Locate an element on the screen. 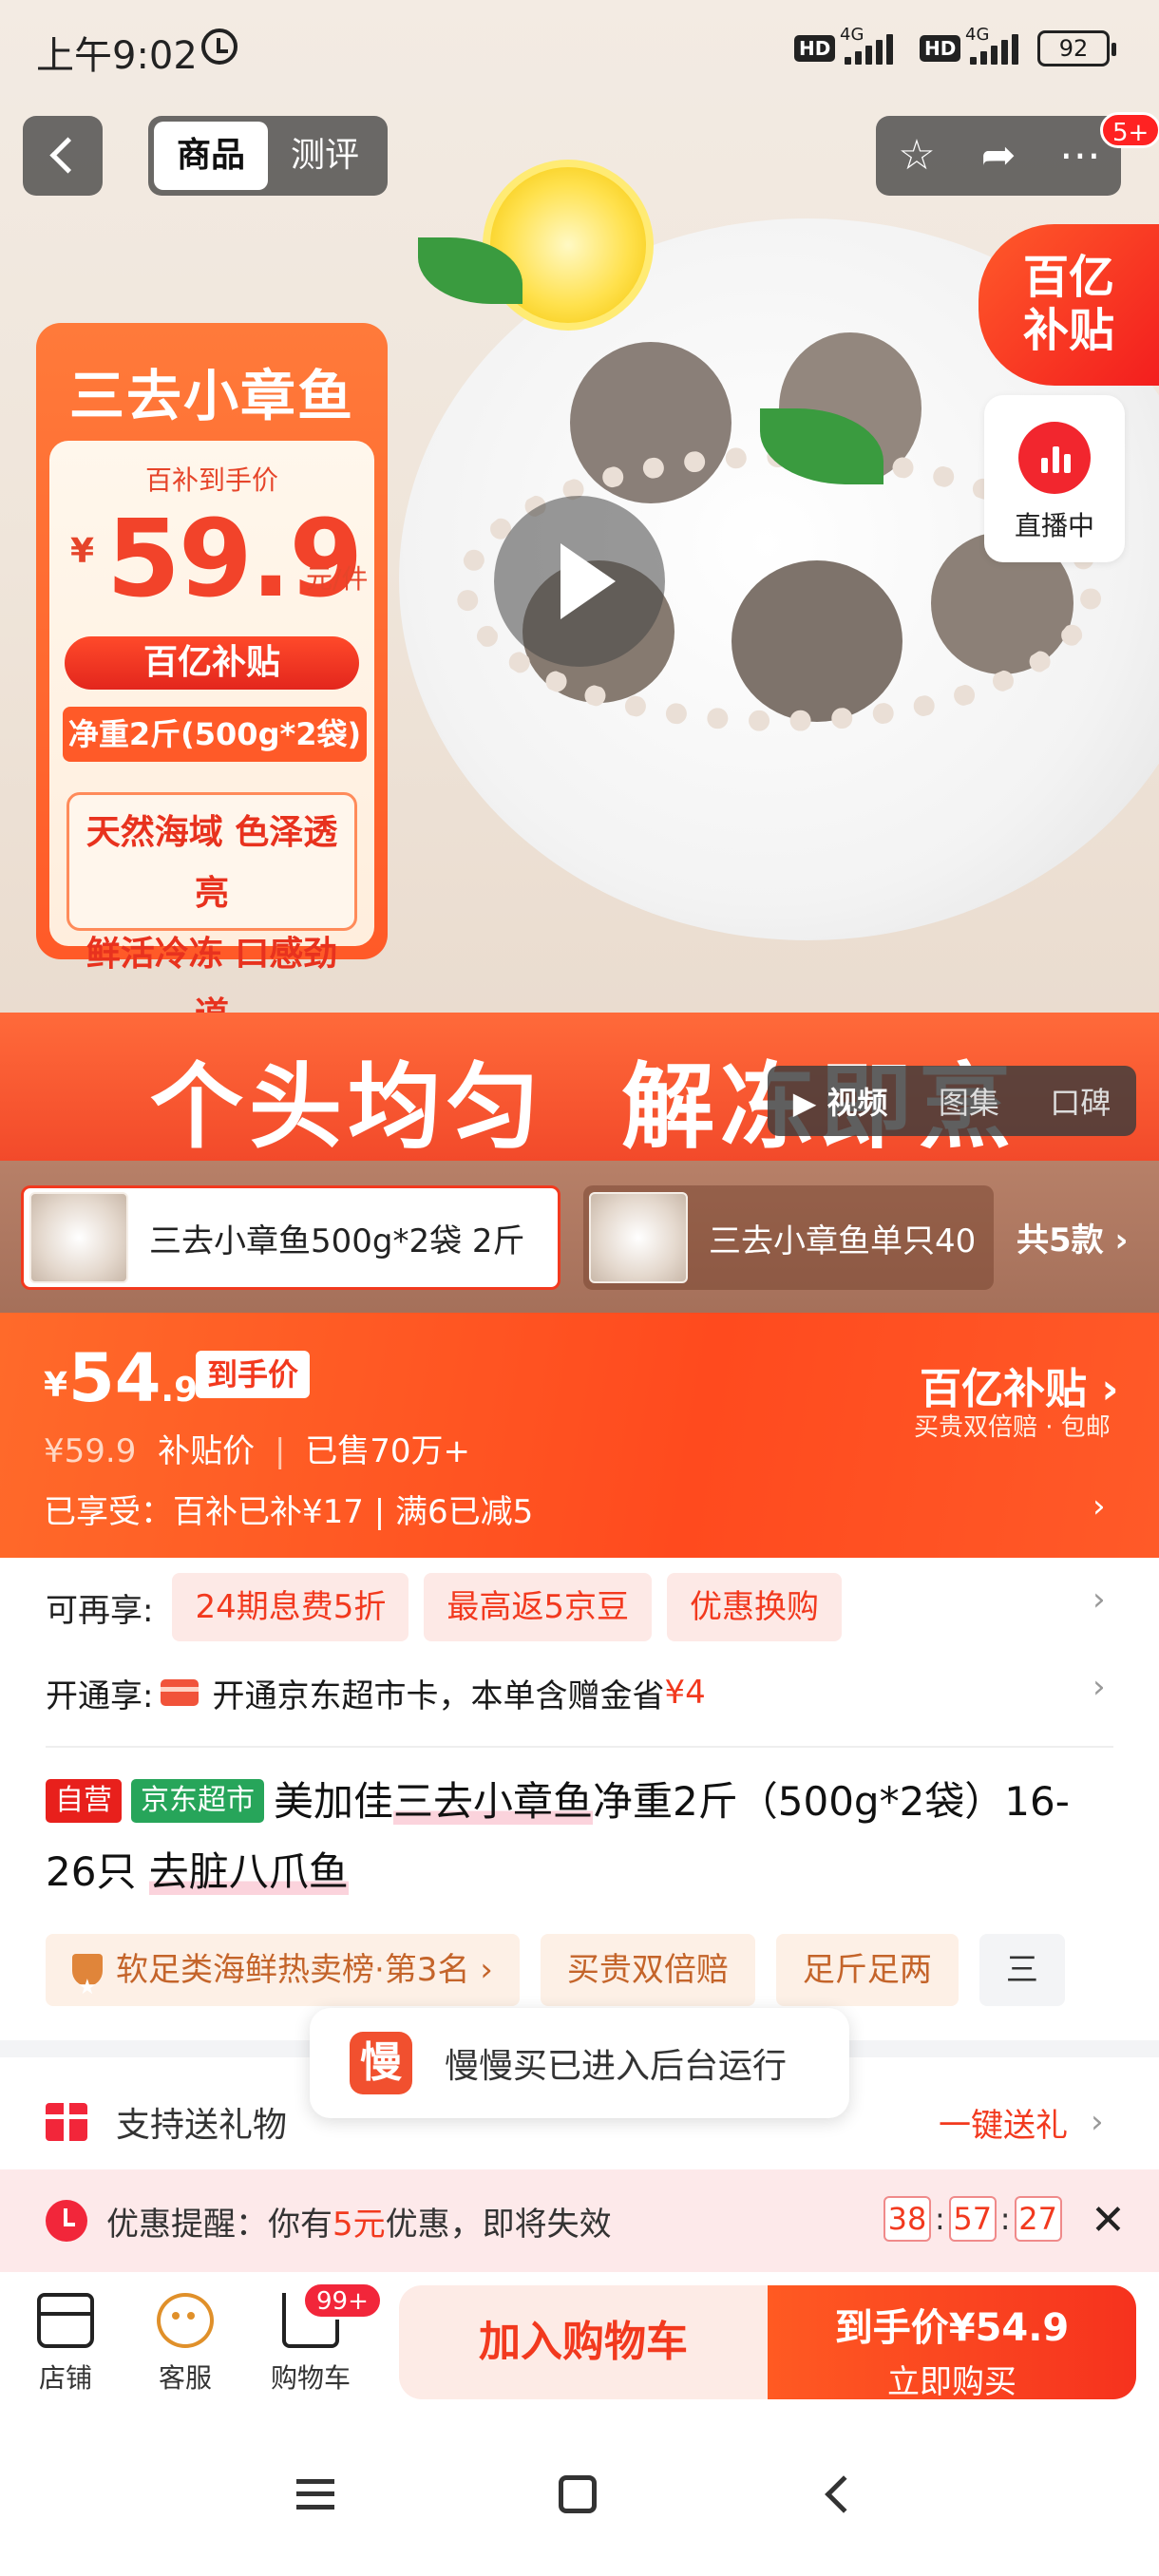 This screenshot has height=2576, width=1159. benefit-chip: 24期息费5折 is located at coordinates (290, 1607).